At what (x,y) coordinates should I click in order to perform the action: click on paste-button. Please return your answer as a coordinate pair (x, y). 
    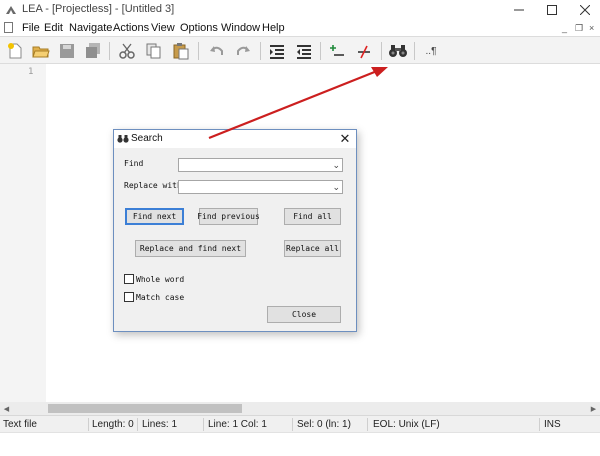
    Looking at the image, I should click on (181, 51).